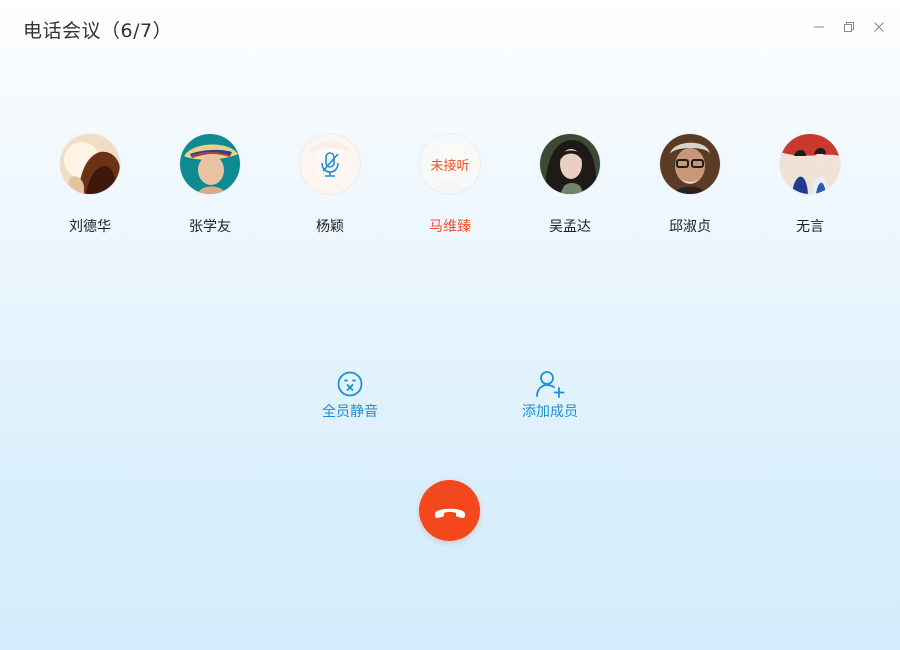 Image resolution: width=900 pixels, height=650 pixels. Describe the element at coordinates (810, 227) in the screenshot. I see `participant-name: 无言` at that location.